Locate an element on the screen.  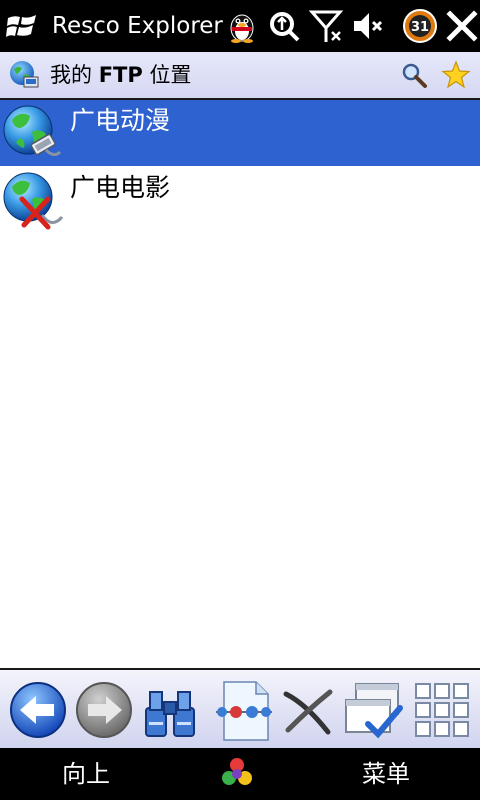
back-button is located at coordinates (38, 710).